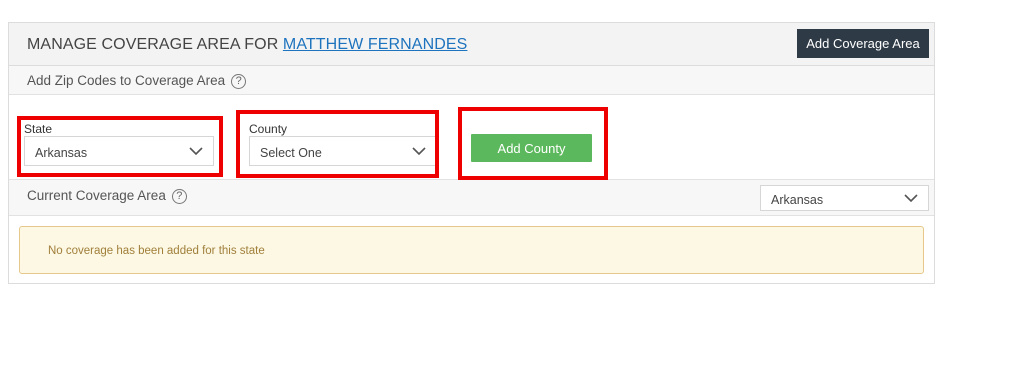  I want to click on state-select: Arkansas, so click(119, 151).